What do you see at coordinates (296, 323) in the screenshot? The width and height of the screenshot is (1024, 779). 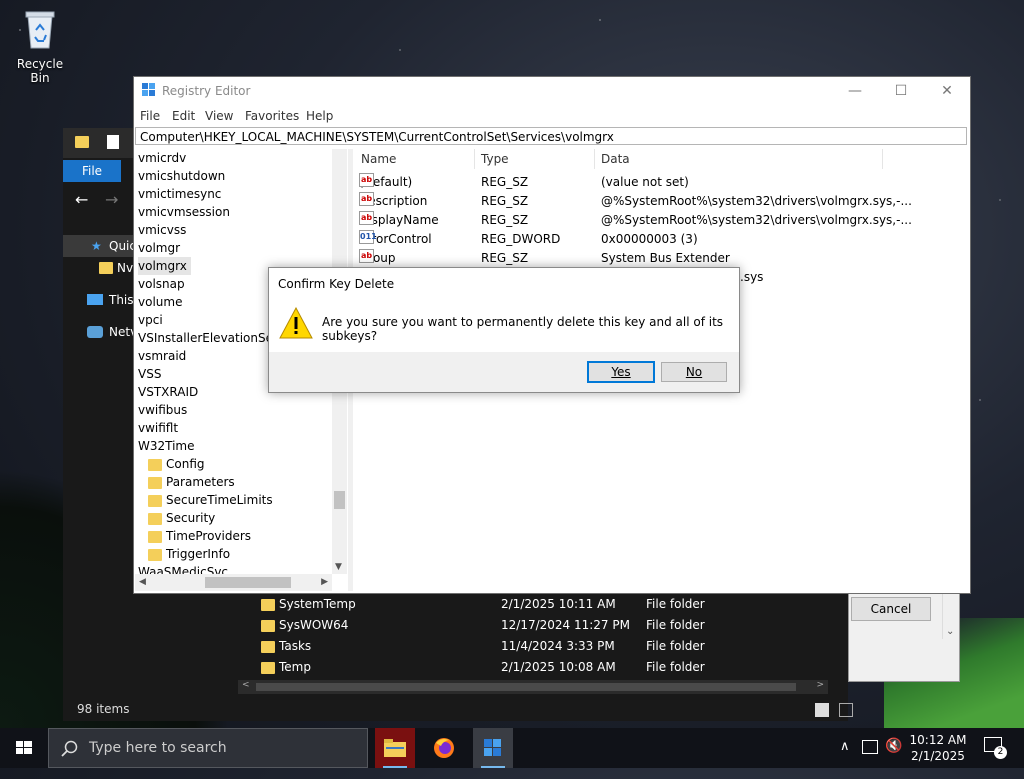 I see `warning-icon` at bounding box center [296, 323].